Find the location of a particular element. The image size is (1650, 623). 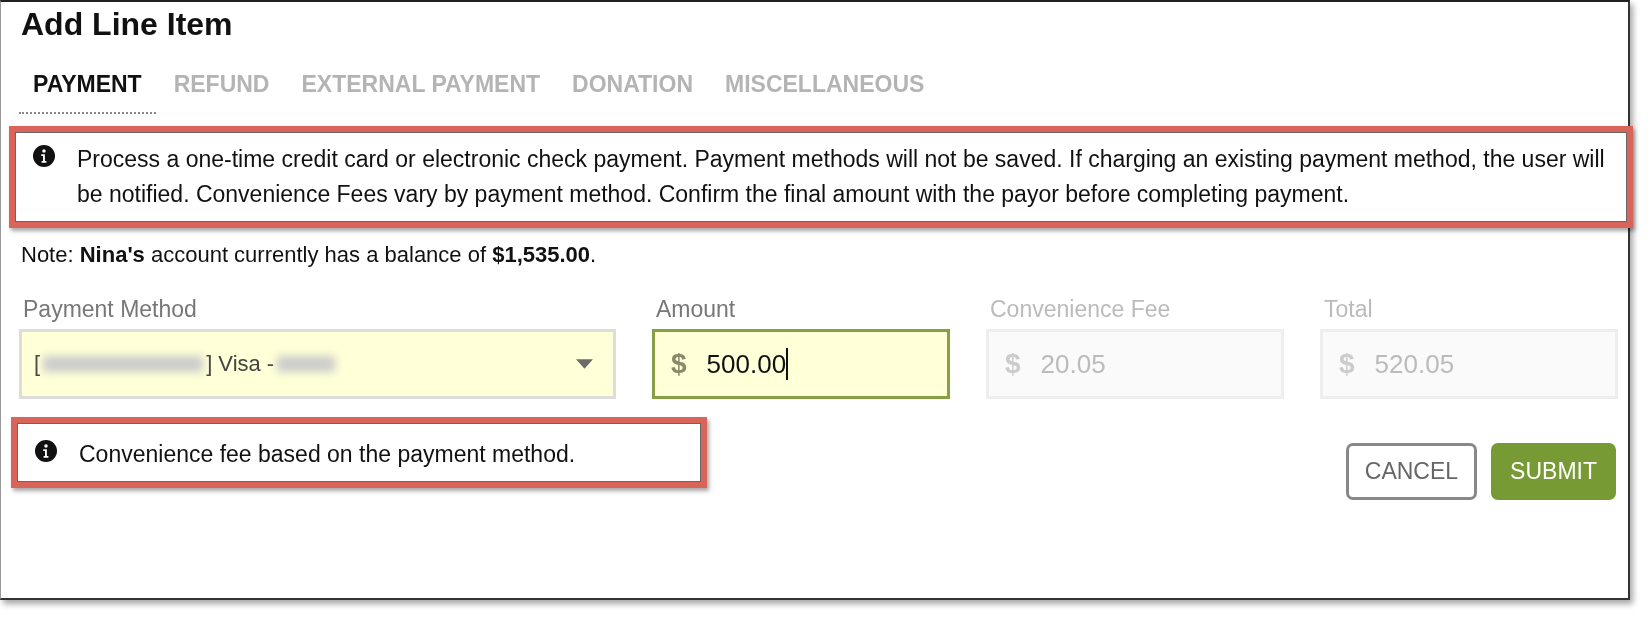

balance-note: Note: Nina's account currently has a balance of $1,535.00. is located at coordinates (309, 255).